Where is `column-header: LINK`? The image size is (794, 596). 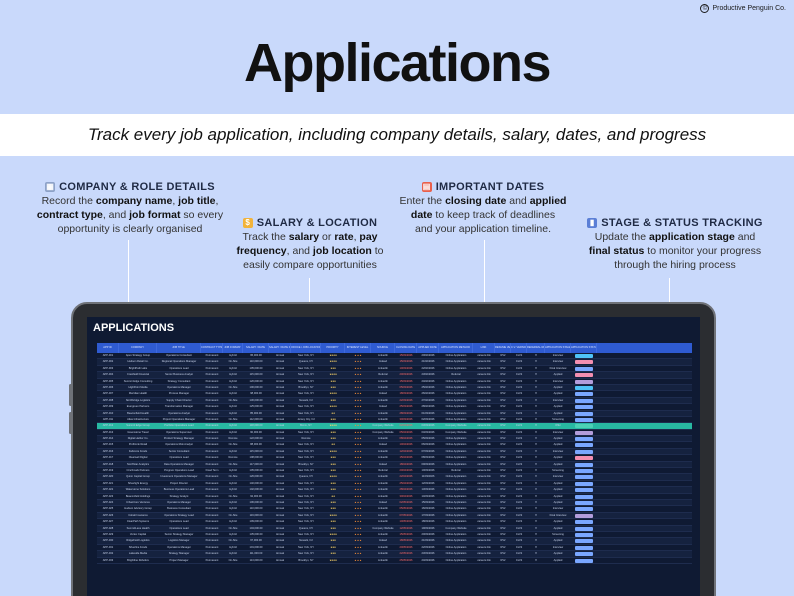
column-header: LINK is located at coordinates (484, 348).